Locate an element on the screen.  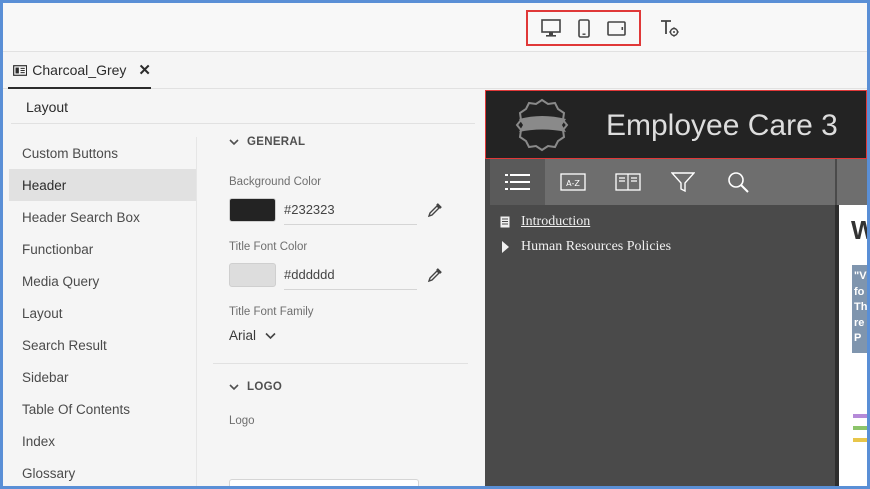
desktop-view-button is located at coordinates (551, 28).